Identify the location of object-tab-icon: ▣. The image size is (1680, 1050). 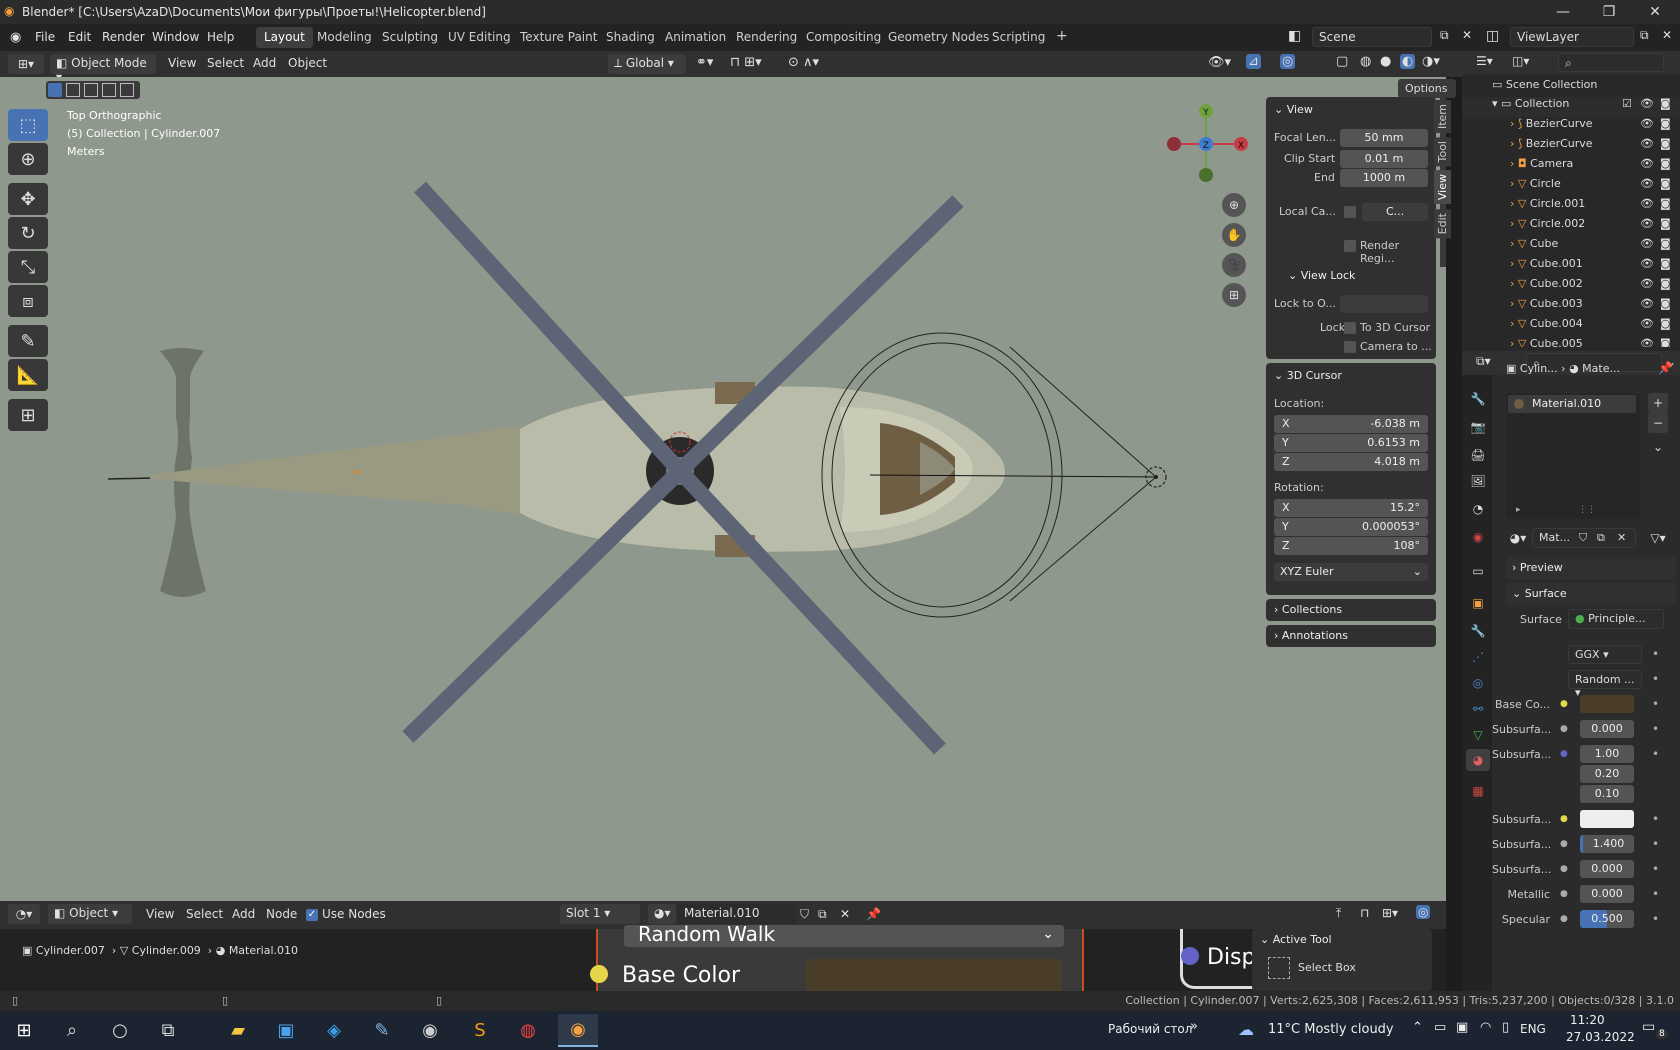
(1478, 603).